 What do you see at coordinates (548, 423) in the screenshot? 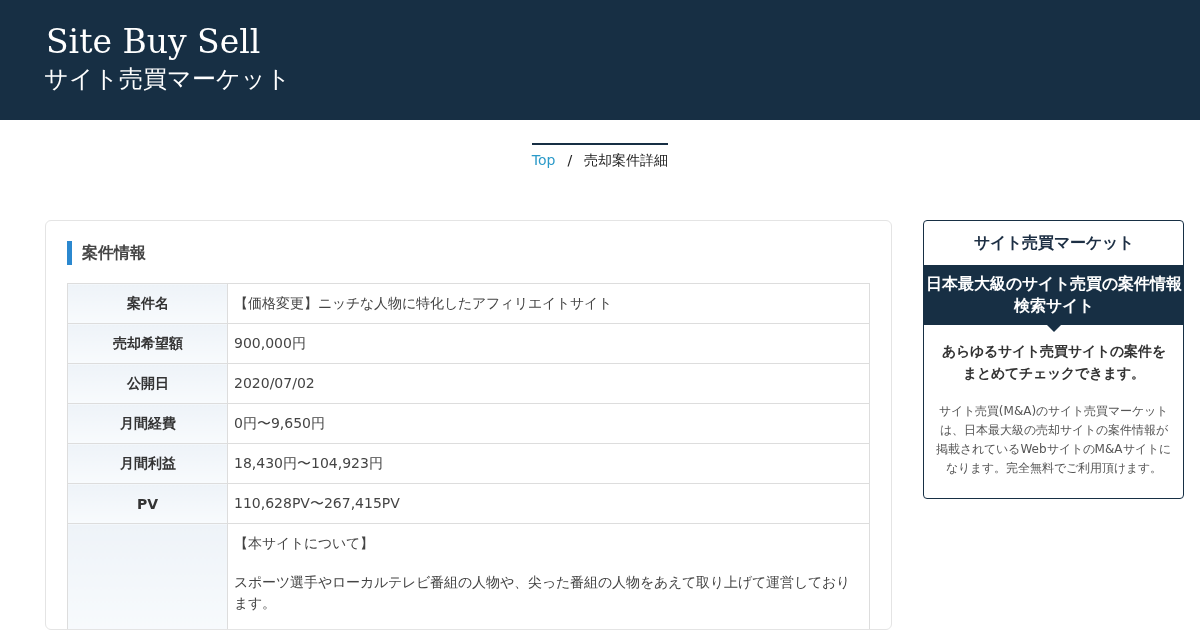
I see `row-value: 0円〜9,650円` at bounding box center [548, 423].